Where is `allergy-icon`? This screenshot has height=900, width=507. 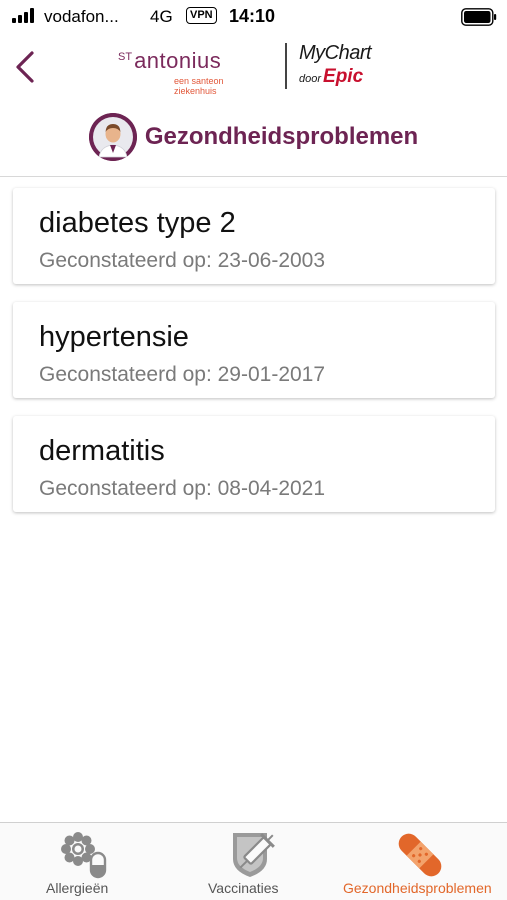
allergy-icon is located at coordinates (84, 855).